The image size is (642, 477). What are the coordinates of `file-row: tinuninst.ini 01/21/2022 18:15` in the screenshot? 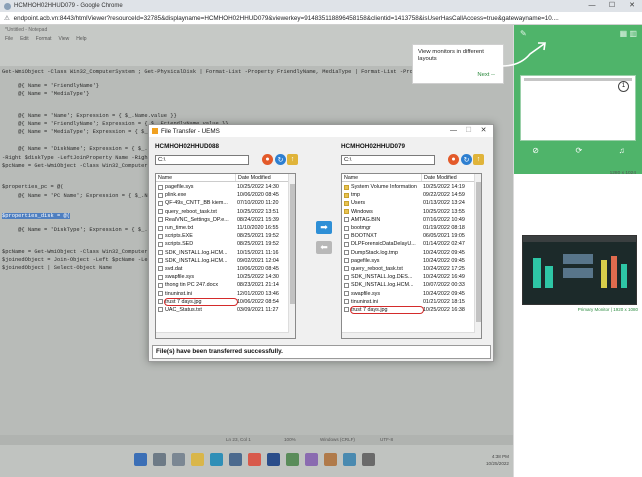 It's located at (408, 302).